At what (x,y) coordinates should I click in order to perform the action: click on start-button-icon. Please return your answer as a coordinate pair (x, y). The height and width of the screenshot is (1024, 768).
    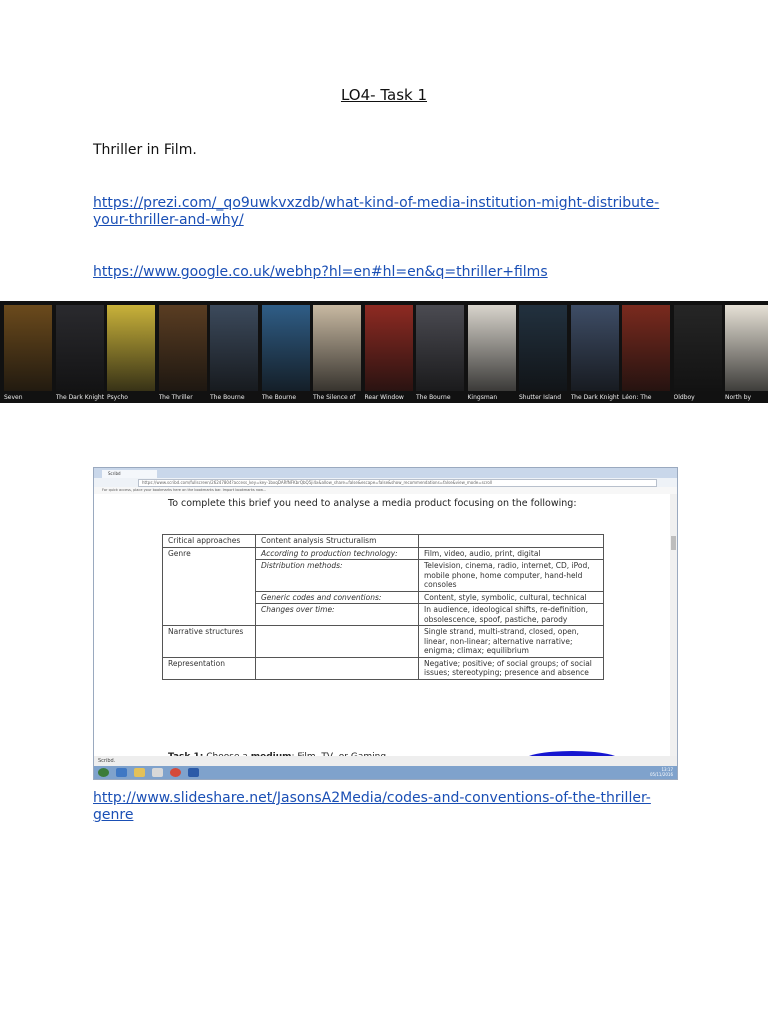
    Looking at the image, I should click on (103, 772).